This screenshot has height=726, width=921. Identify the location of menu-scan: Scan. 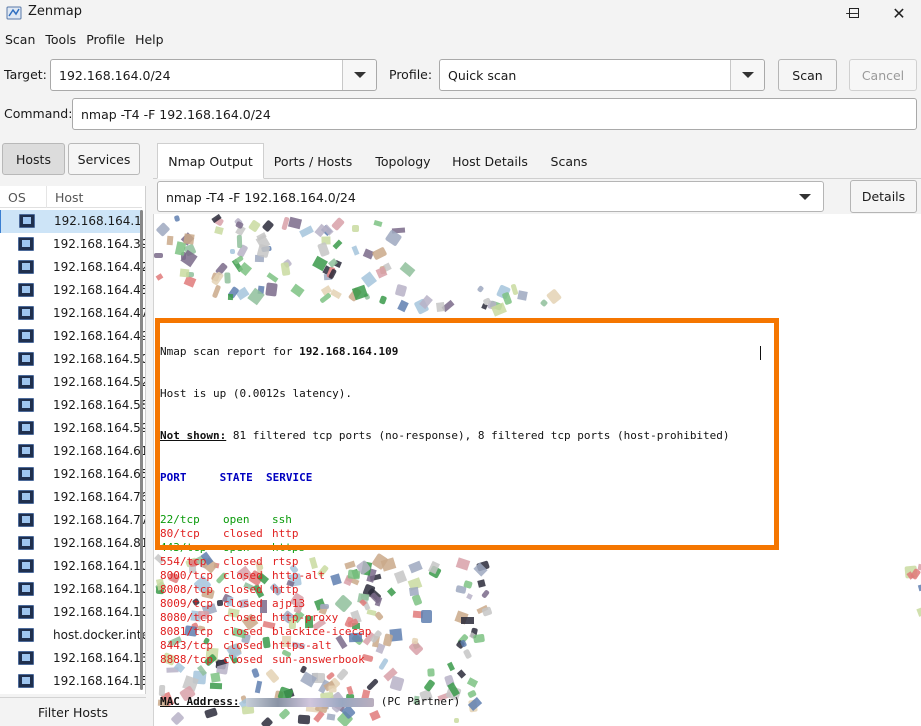
(20, 40).